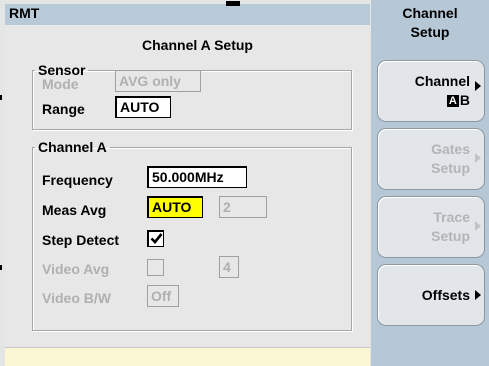  I want to click on message-bar, so click(187, 356).